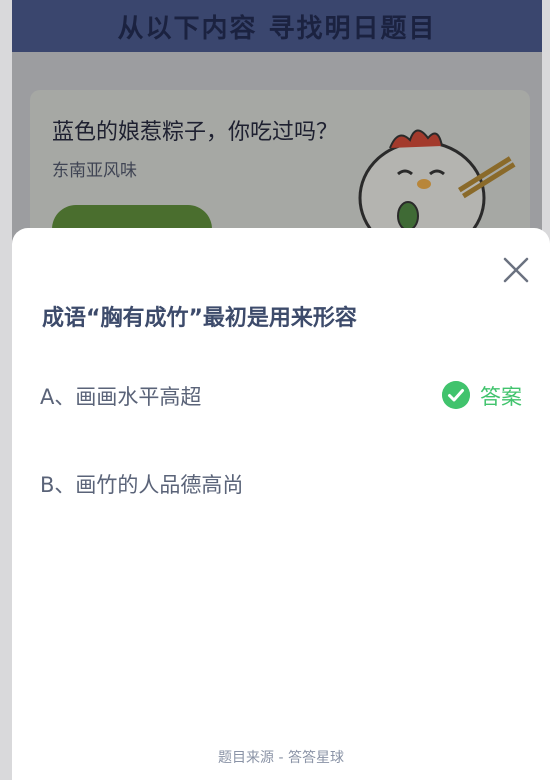  I want to click on answer-label: 答案, so click(501, 397).